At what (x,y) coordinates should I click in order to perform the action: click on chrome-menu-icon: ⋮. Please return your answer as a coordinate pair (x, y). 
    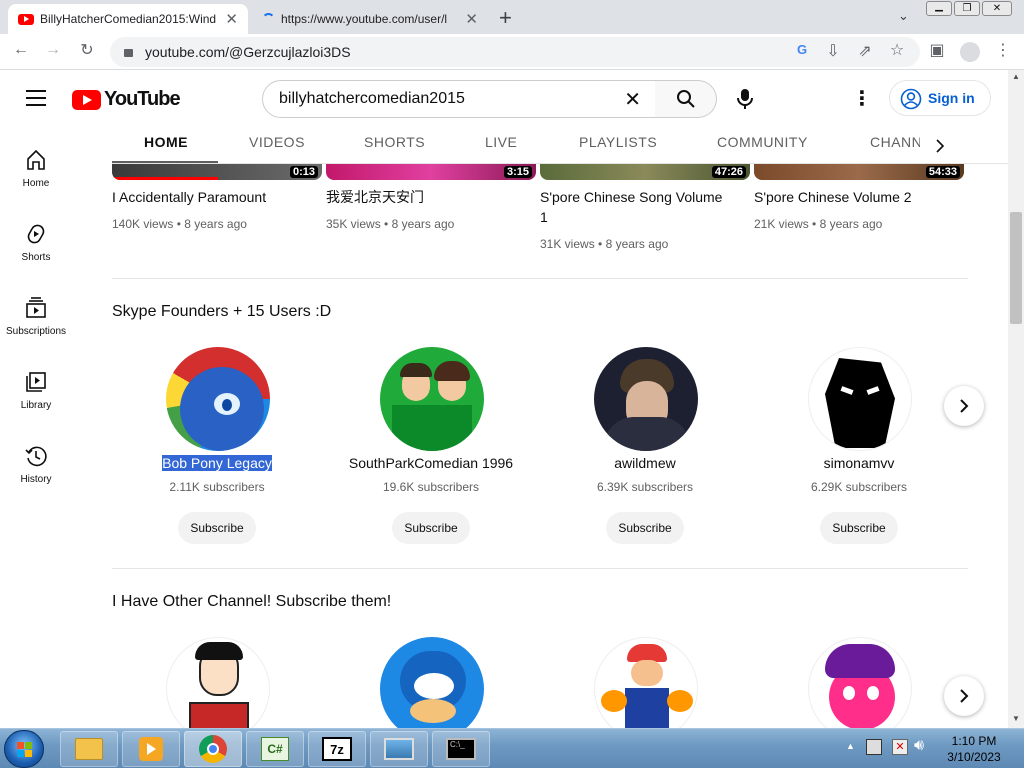
    Looking at the image, I should click on (1003, 50).